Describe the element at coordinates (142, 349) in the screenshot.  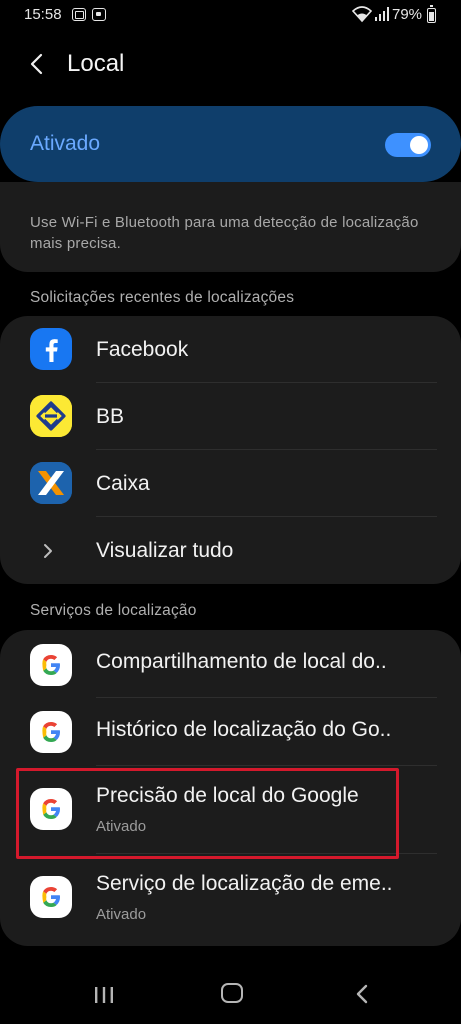
I see `app-name: Facebook` at that location.